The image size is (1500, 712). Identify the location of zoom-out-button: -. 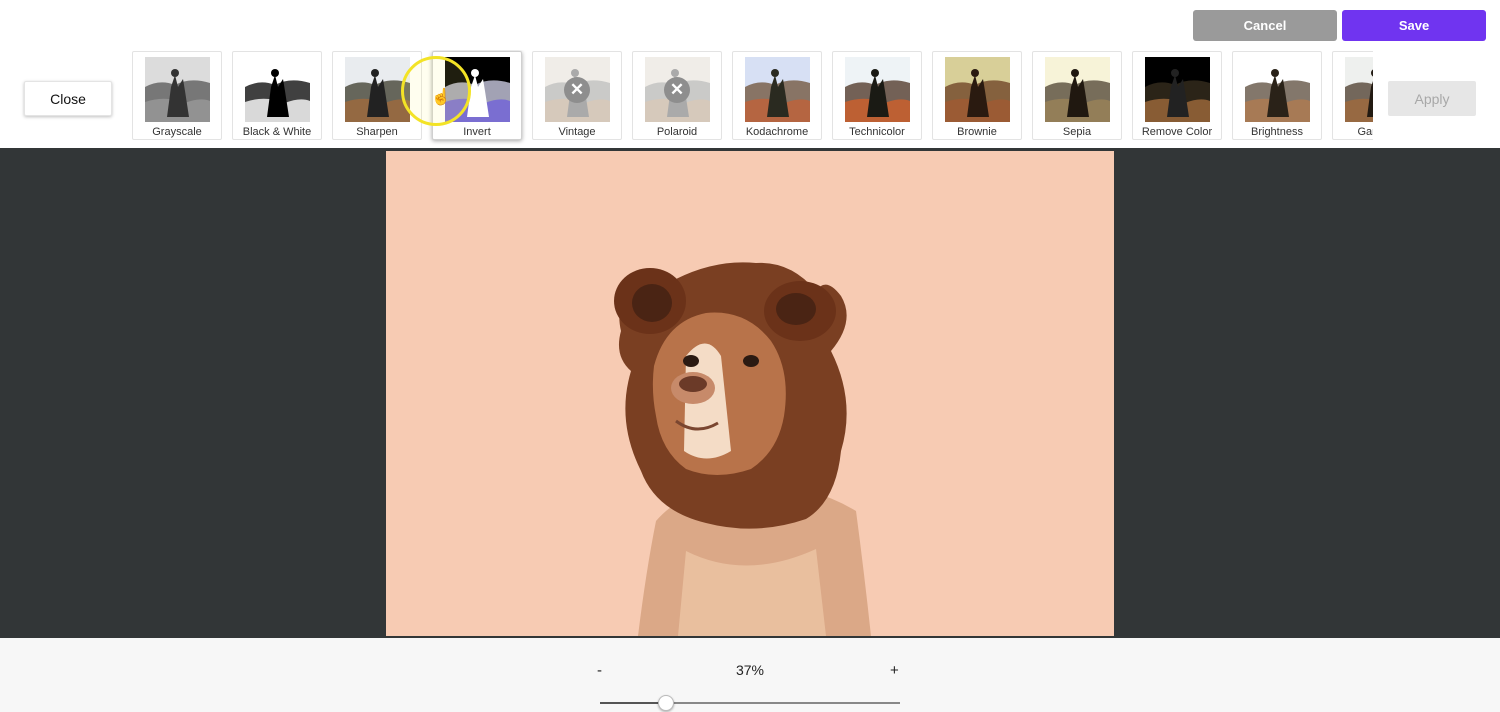
(599, 670).